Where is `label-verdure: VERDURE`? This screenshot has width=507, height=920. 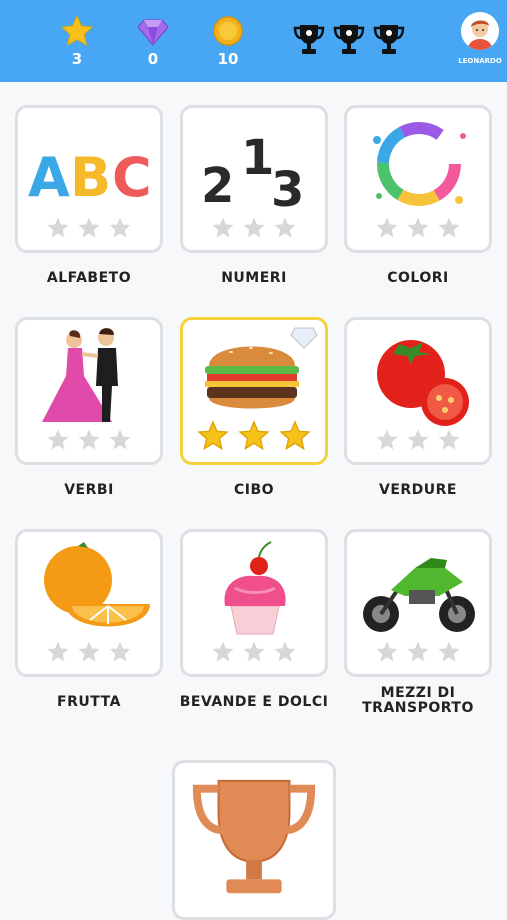 label-verdure: VERDURE is located at coordinates (417, 490).